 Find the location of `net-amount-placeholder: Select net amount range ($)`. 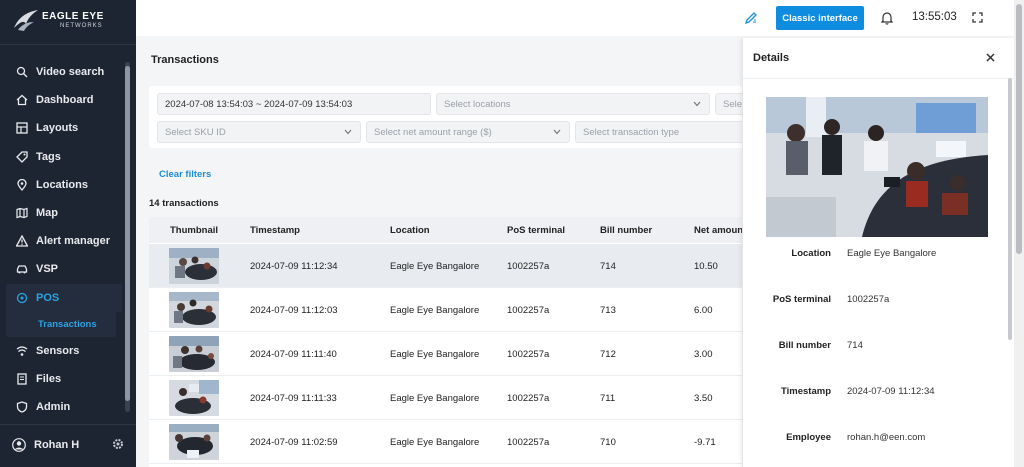

net-amount-placeholder: Select net amount range ($) is located at coordinates (433, 132).